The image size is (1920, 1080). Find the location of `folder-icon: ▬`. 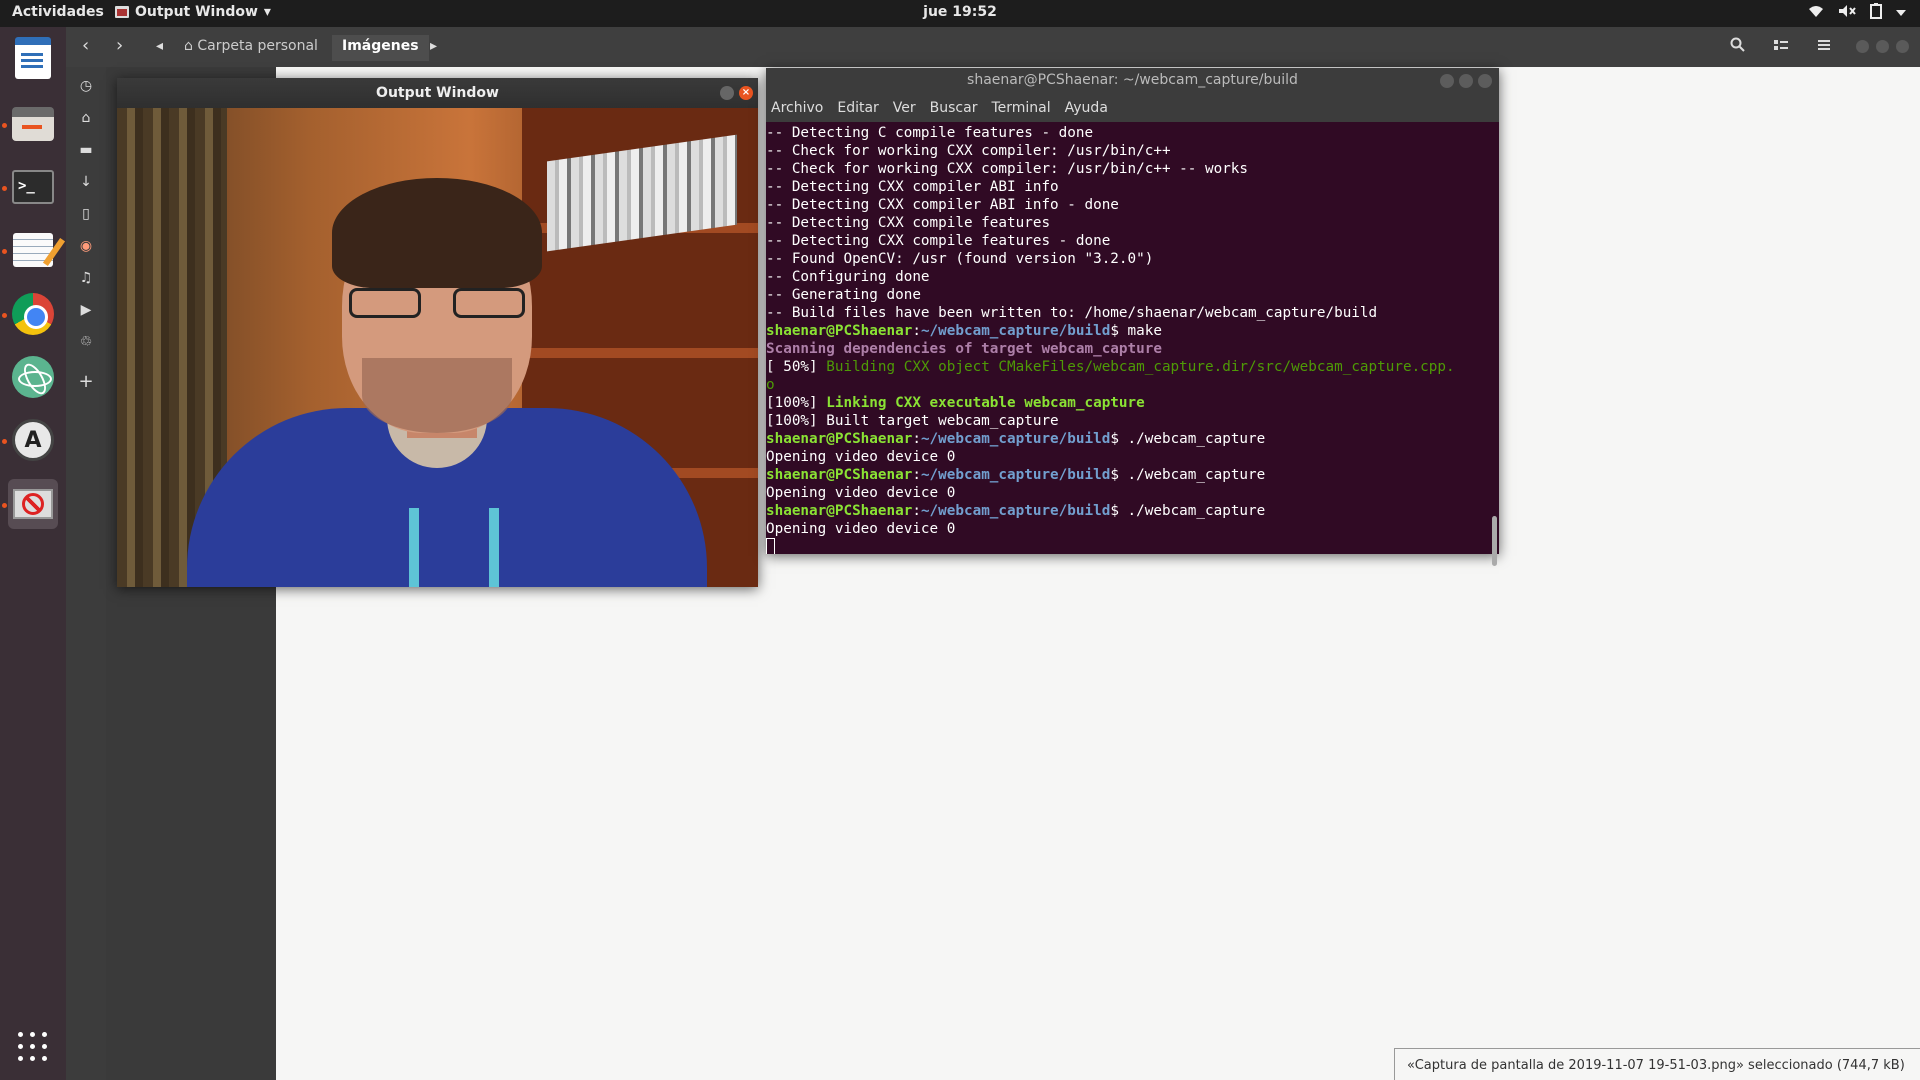

folder-icon: ▬ is located at coordinates (86, 150).